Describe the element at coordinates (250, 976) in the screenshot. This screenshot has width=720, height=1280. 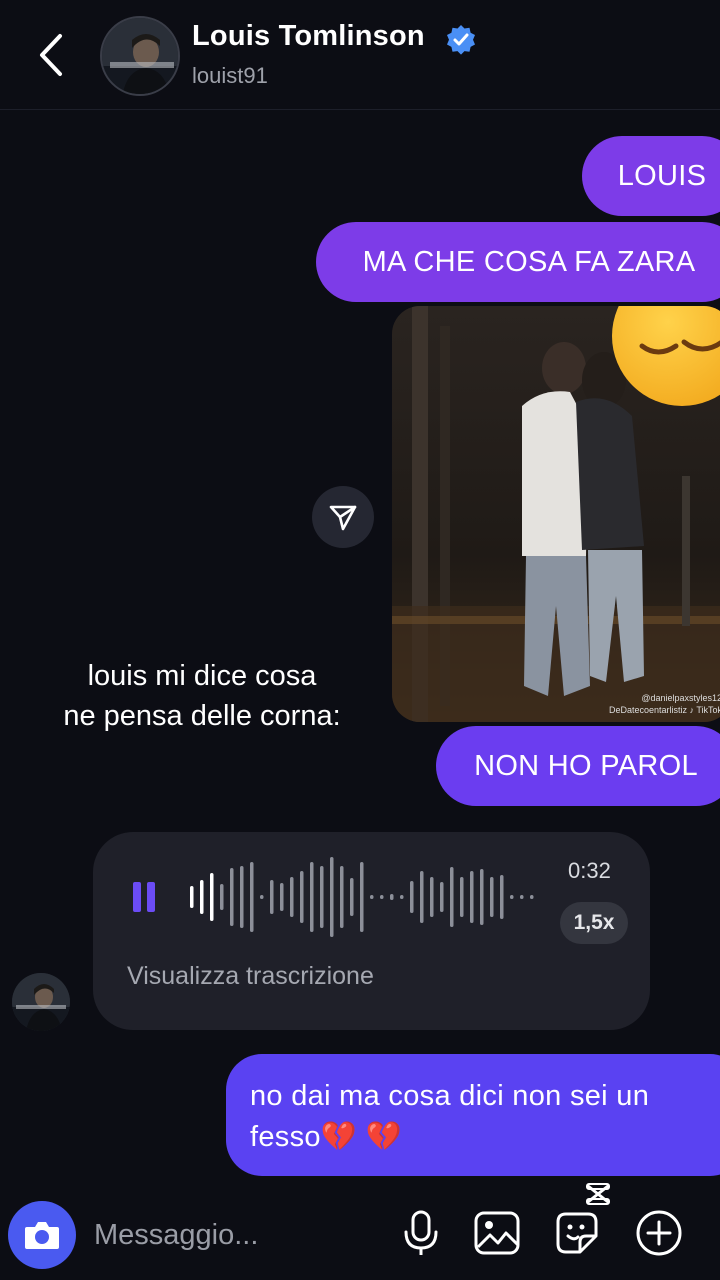
I see `view-transcript-link: Visualizza trascrizione` at that location.